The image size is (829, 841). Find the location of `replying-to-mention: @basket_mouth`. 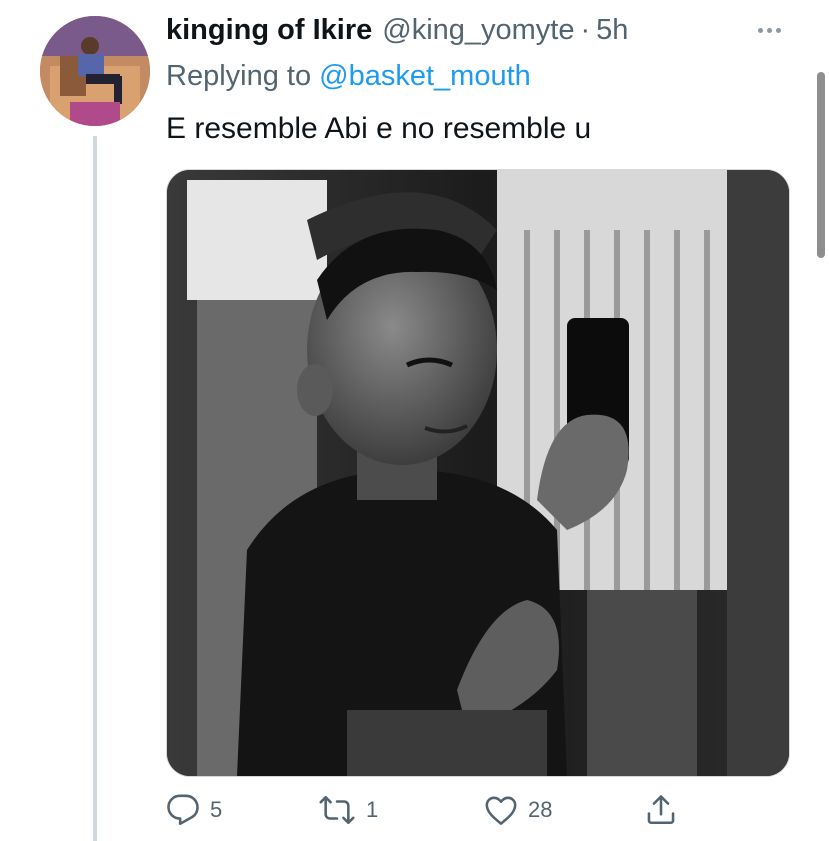

replying-to-mention: @basket_mouth is located at coordinates (425, 76).